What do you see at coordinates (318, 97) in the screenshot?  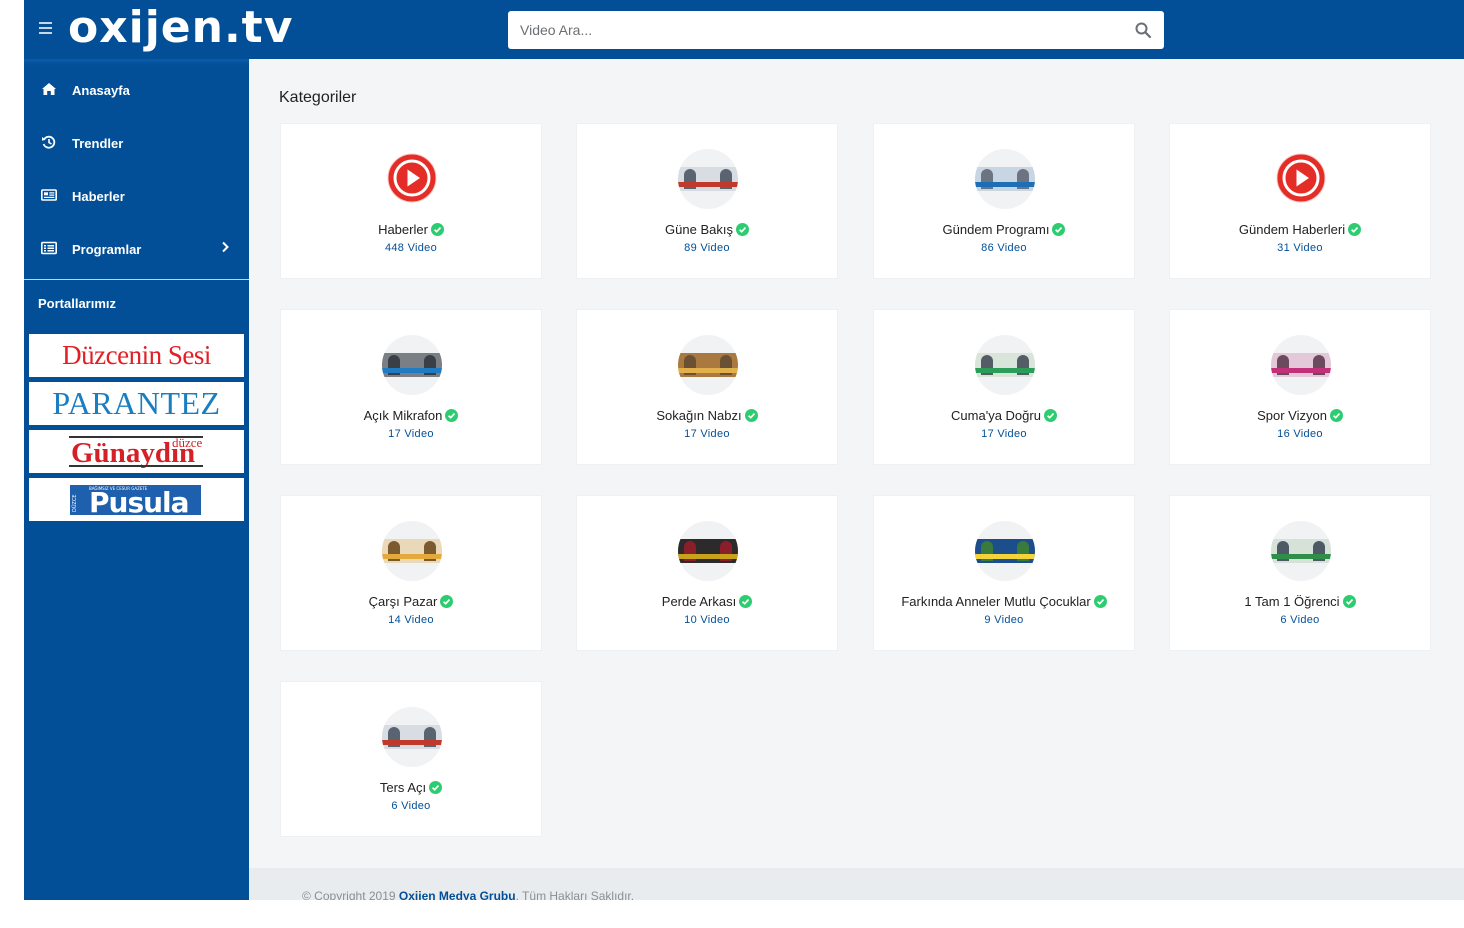 I see `page-title: Kategoriler` at bounding box center [318, 97].